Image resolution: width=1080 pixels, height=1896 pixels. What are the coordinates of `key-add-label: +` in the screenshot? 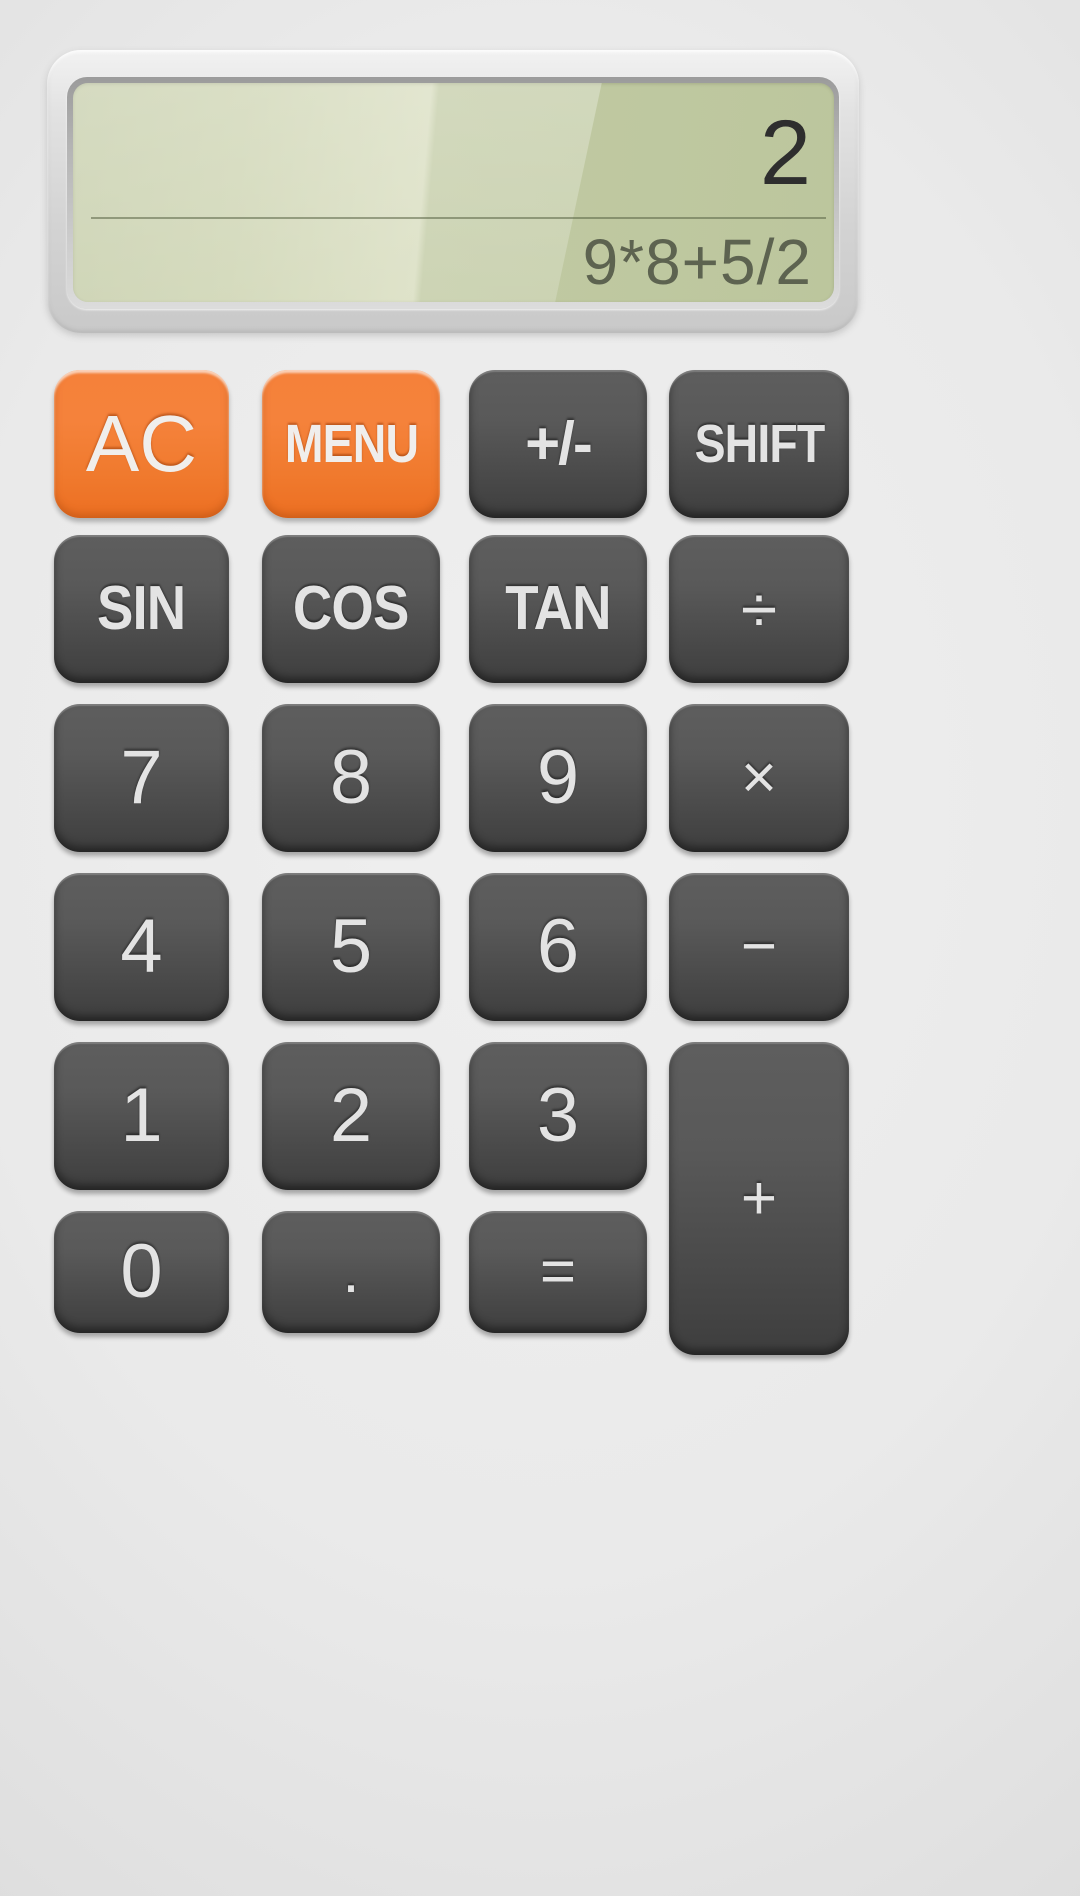 It's located at (759, 1198).